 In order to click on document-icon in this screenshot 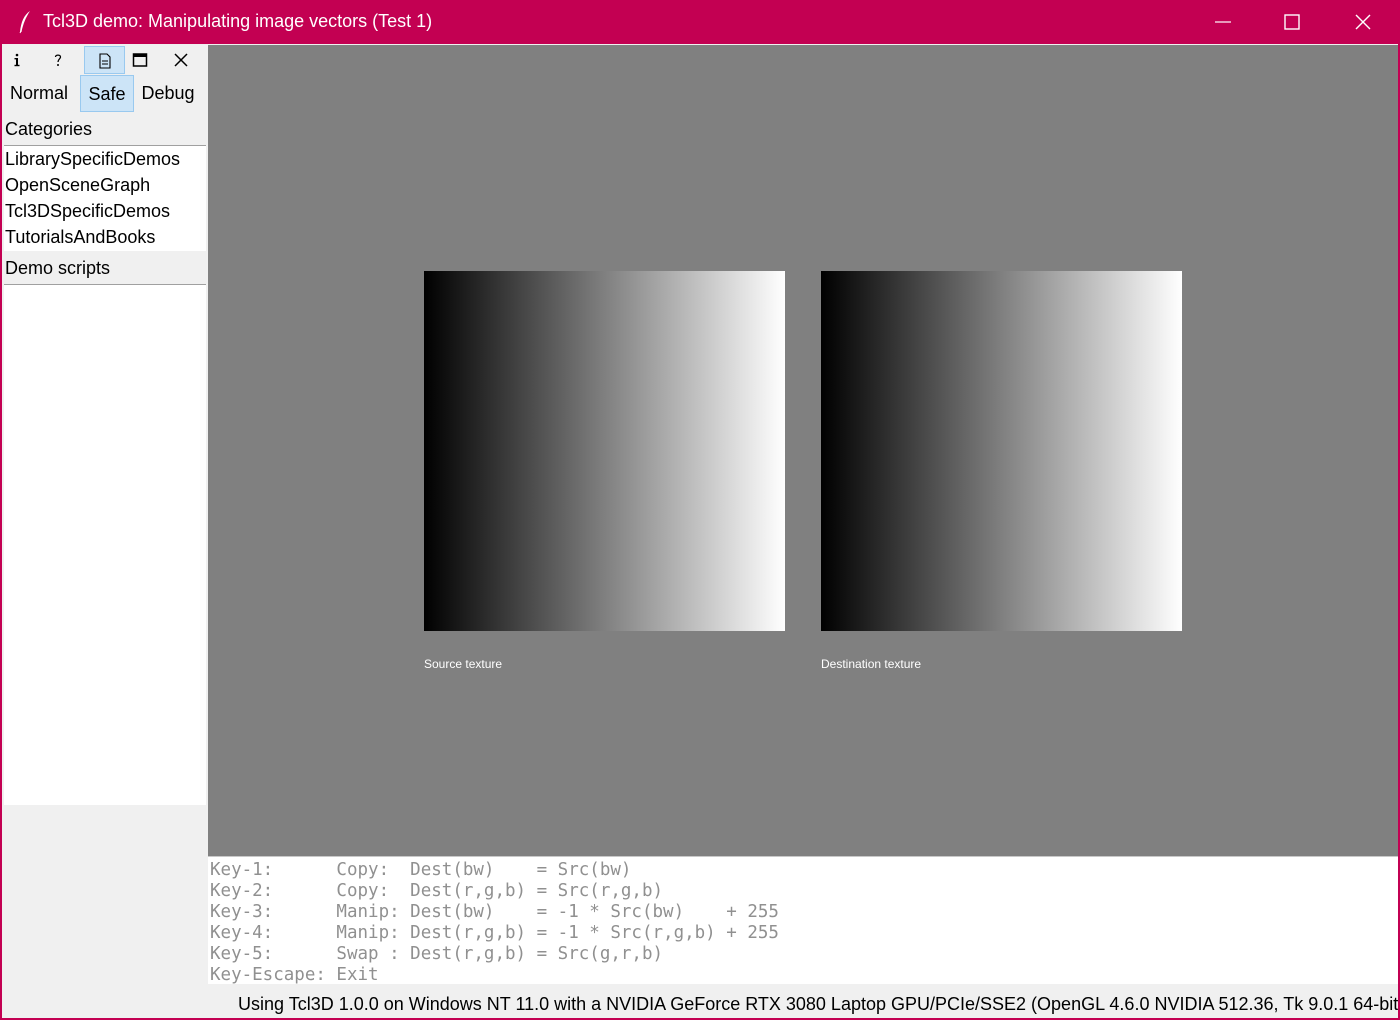, I will do `click(104, 61)`.